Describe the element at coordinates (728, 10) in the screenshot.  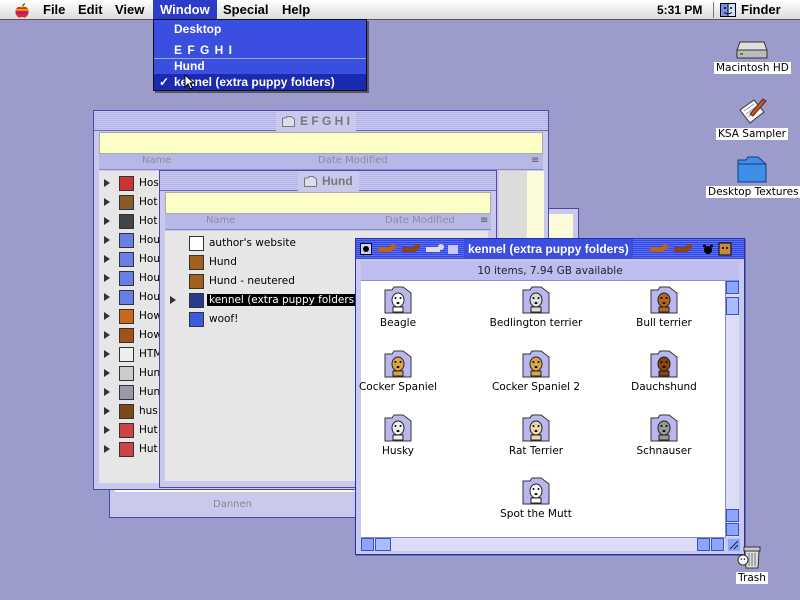
I see `finder-app-icon` at that location.